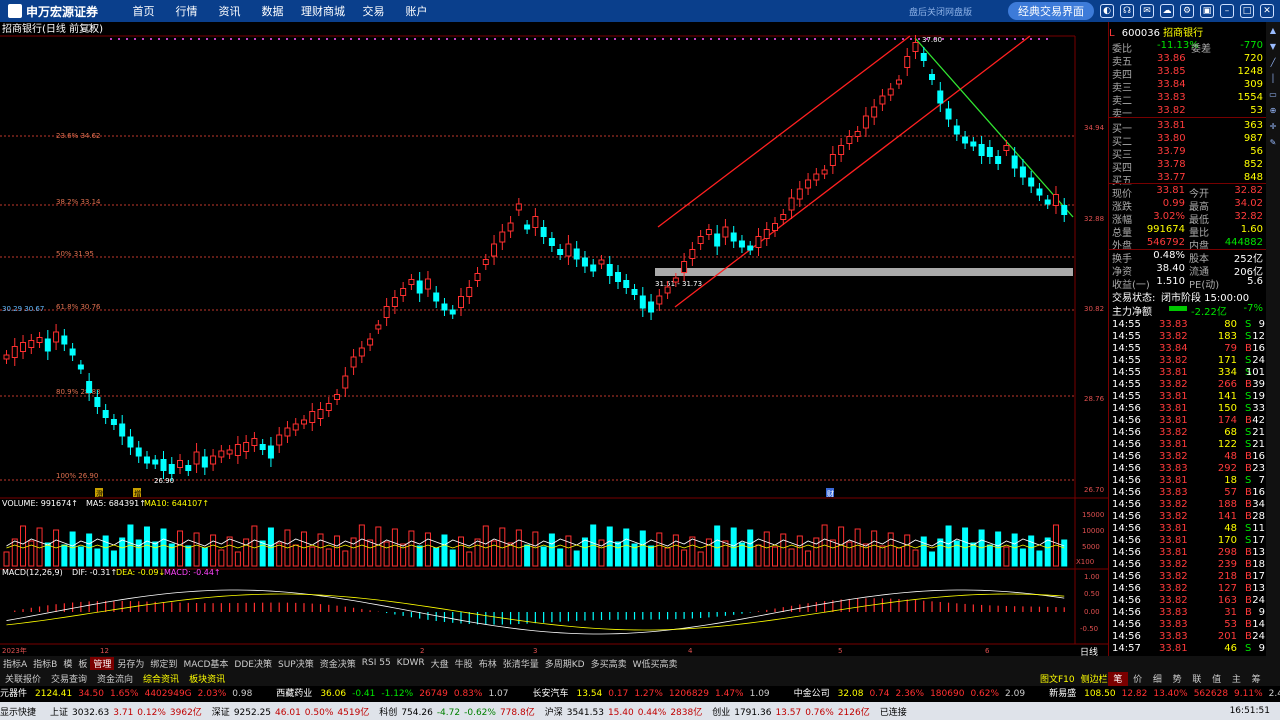  Describe the element at coordinates (1273, 127) in the screenshot. I see `tool-cross-icon: ✛` at that location.